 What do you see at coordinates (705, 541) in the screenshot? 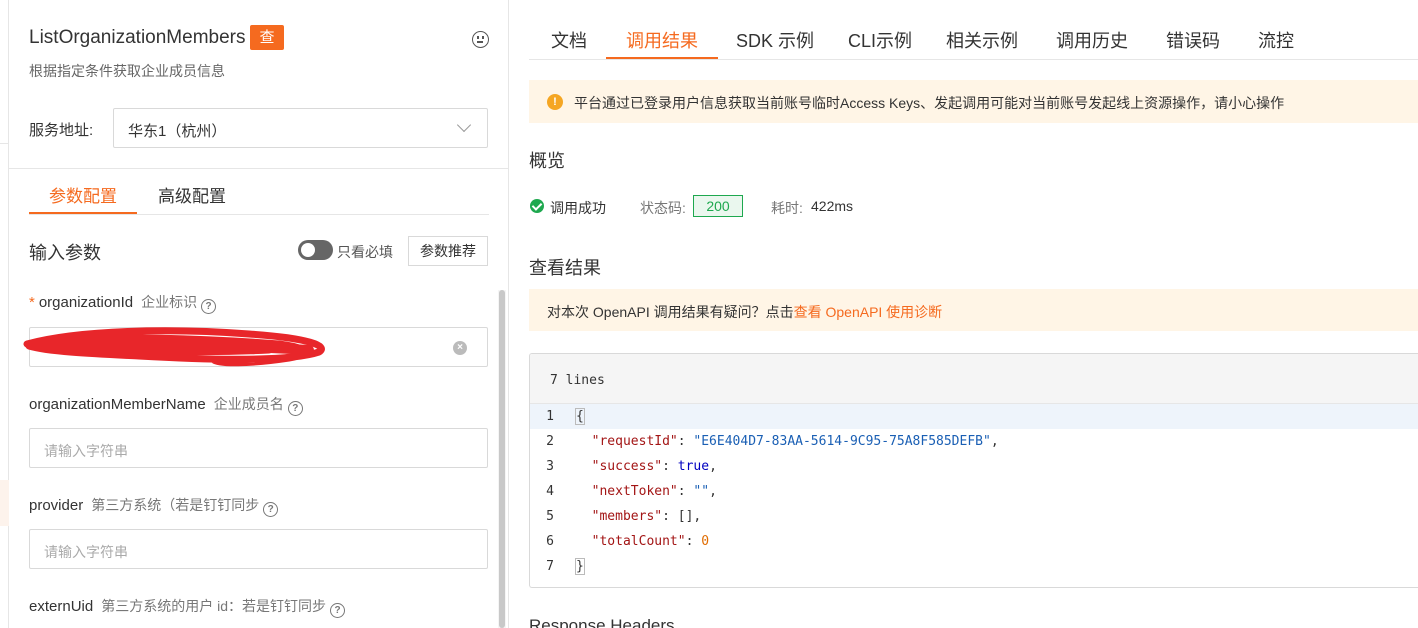
I see `json-number: 0` at bounding box center [705, 541].